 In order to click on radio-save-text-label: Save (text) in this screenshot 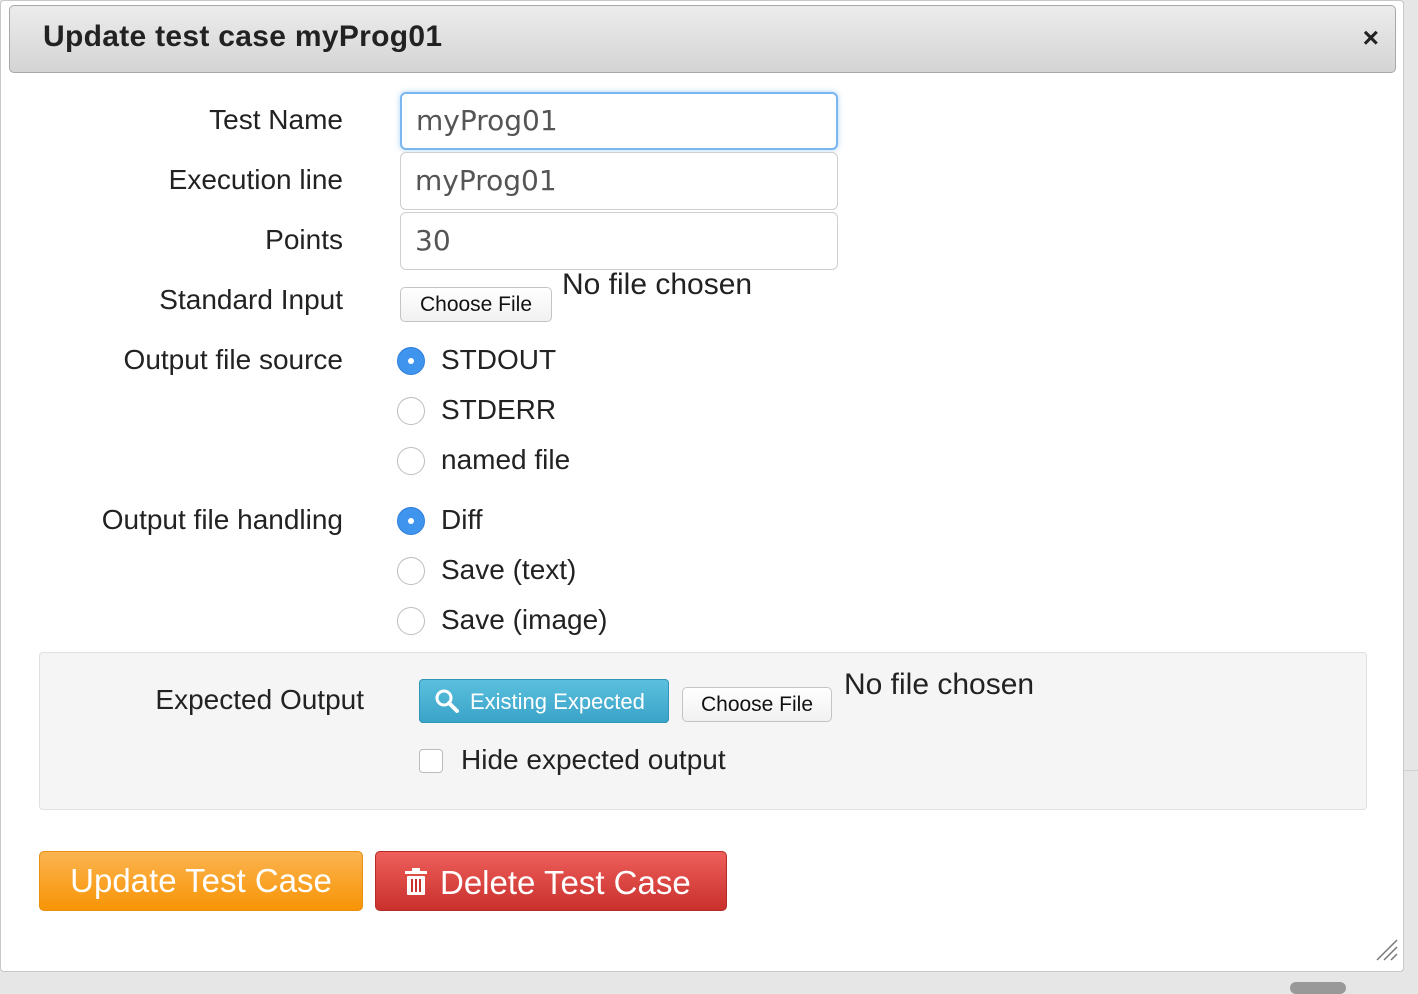, I will do `click(508, 570)`.